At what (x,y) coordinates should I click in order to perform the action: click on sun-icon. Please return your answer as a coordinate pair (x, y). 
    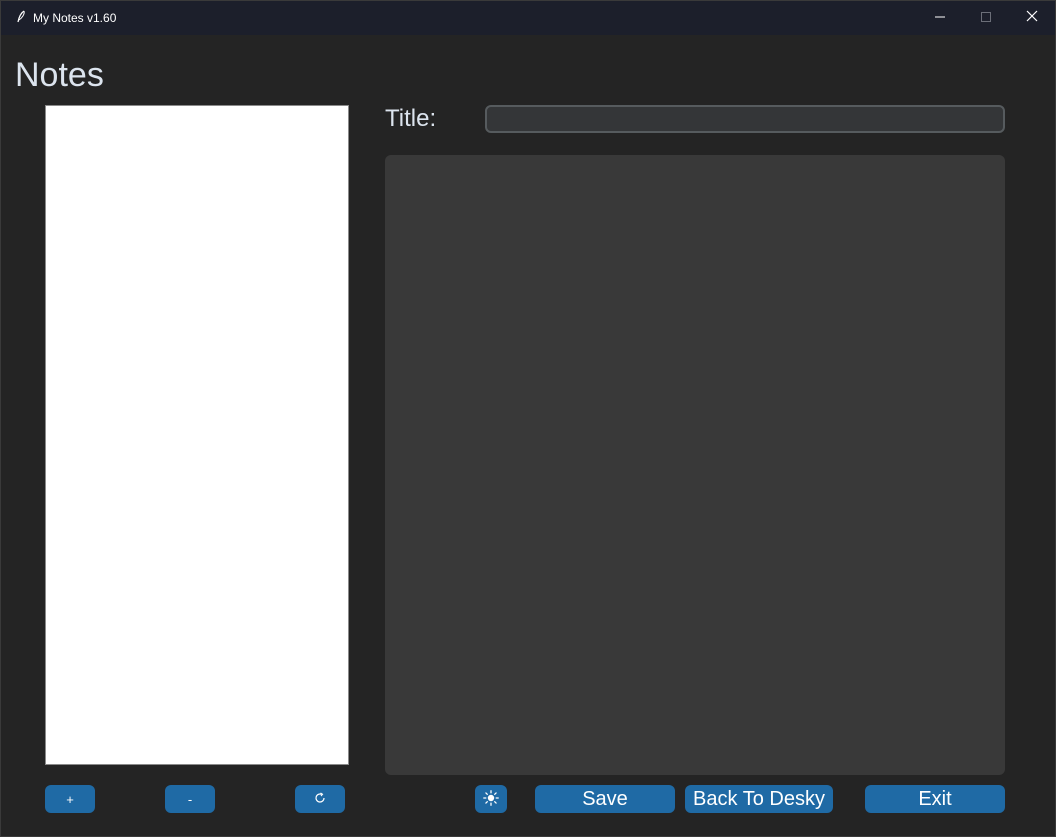
    Looking at the image, I should click on (491, 799).